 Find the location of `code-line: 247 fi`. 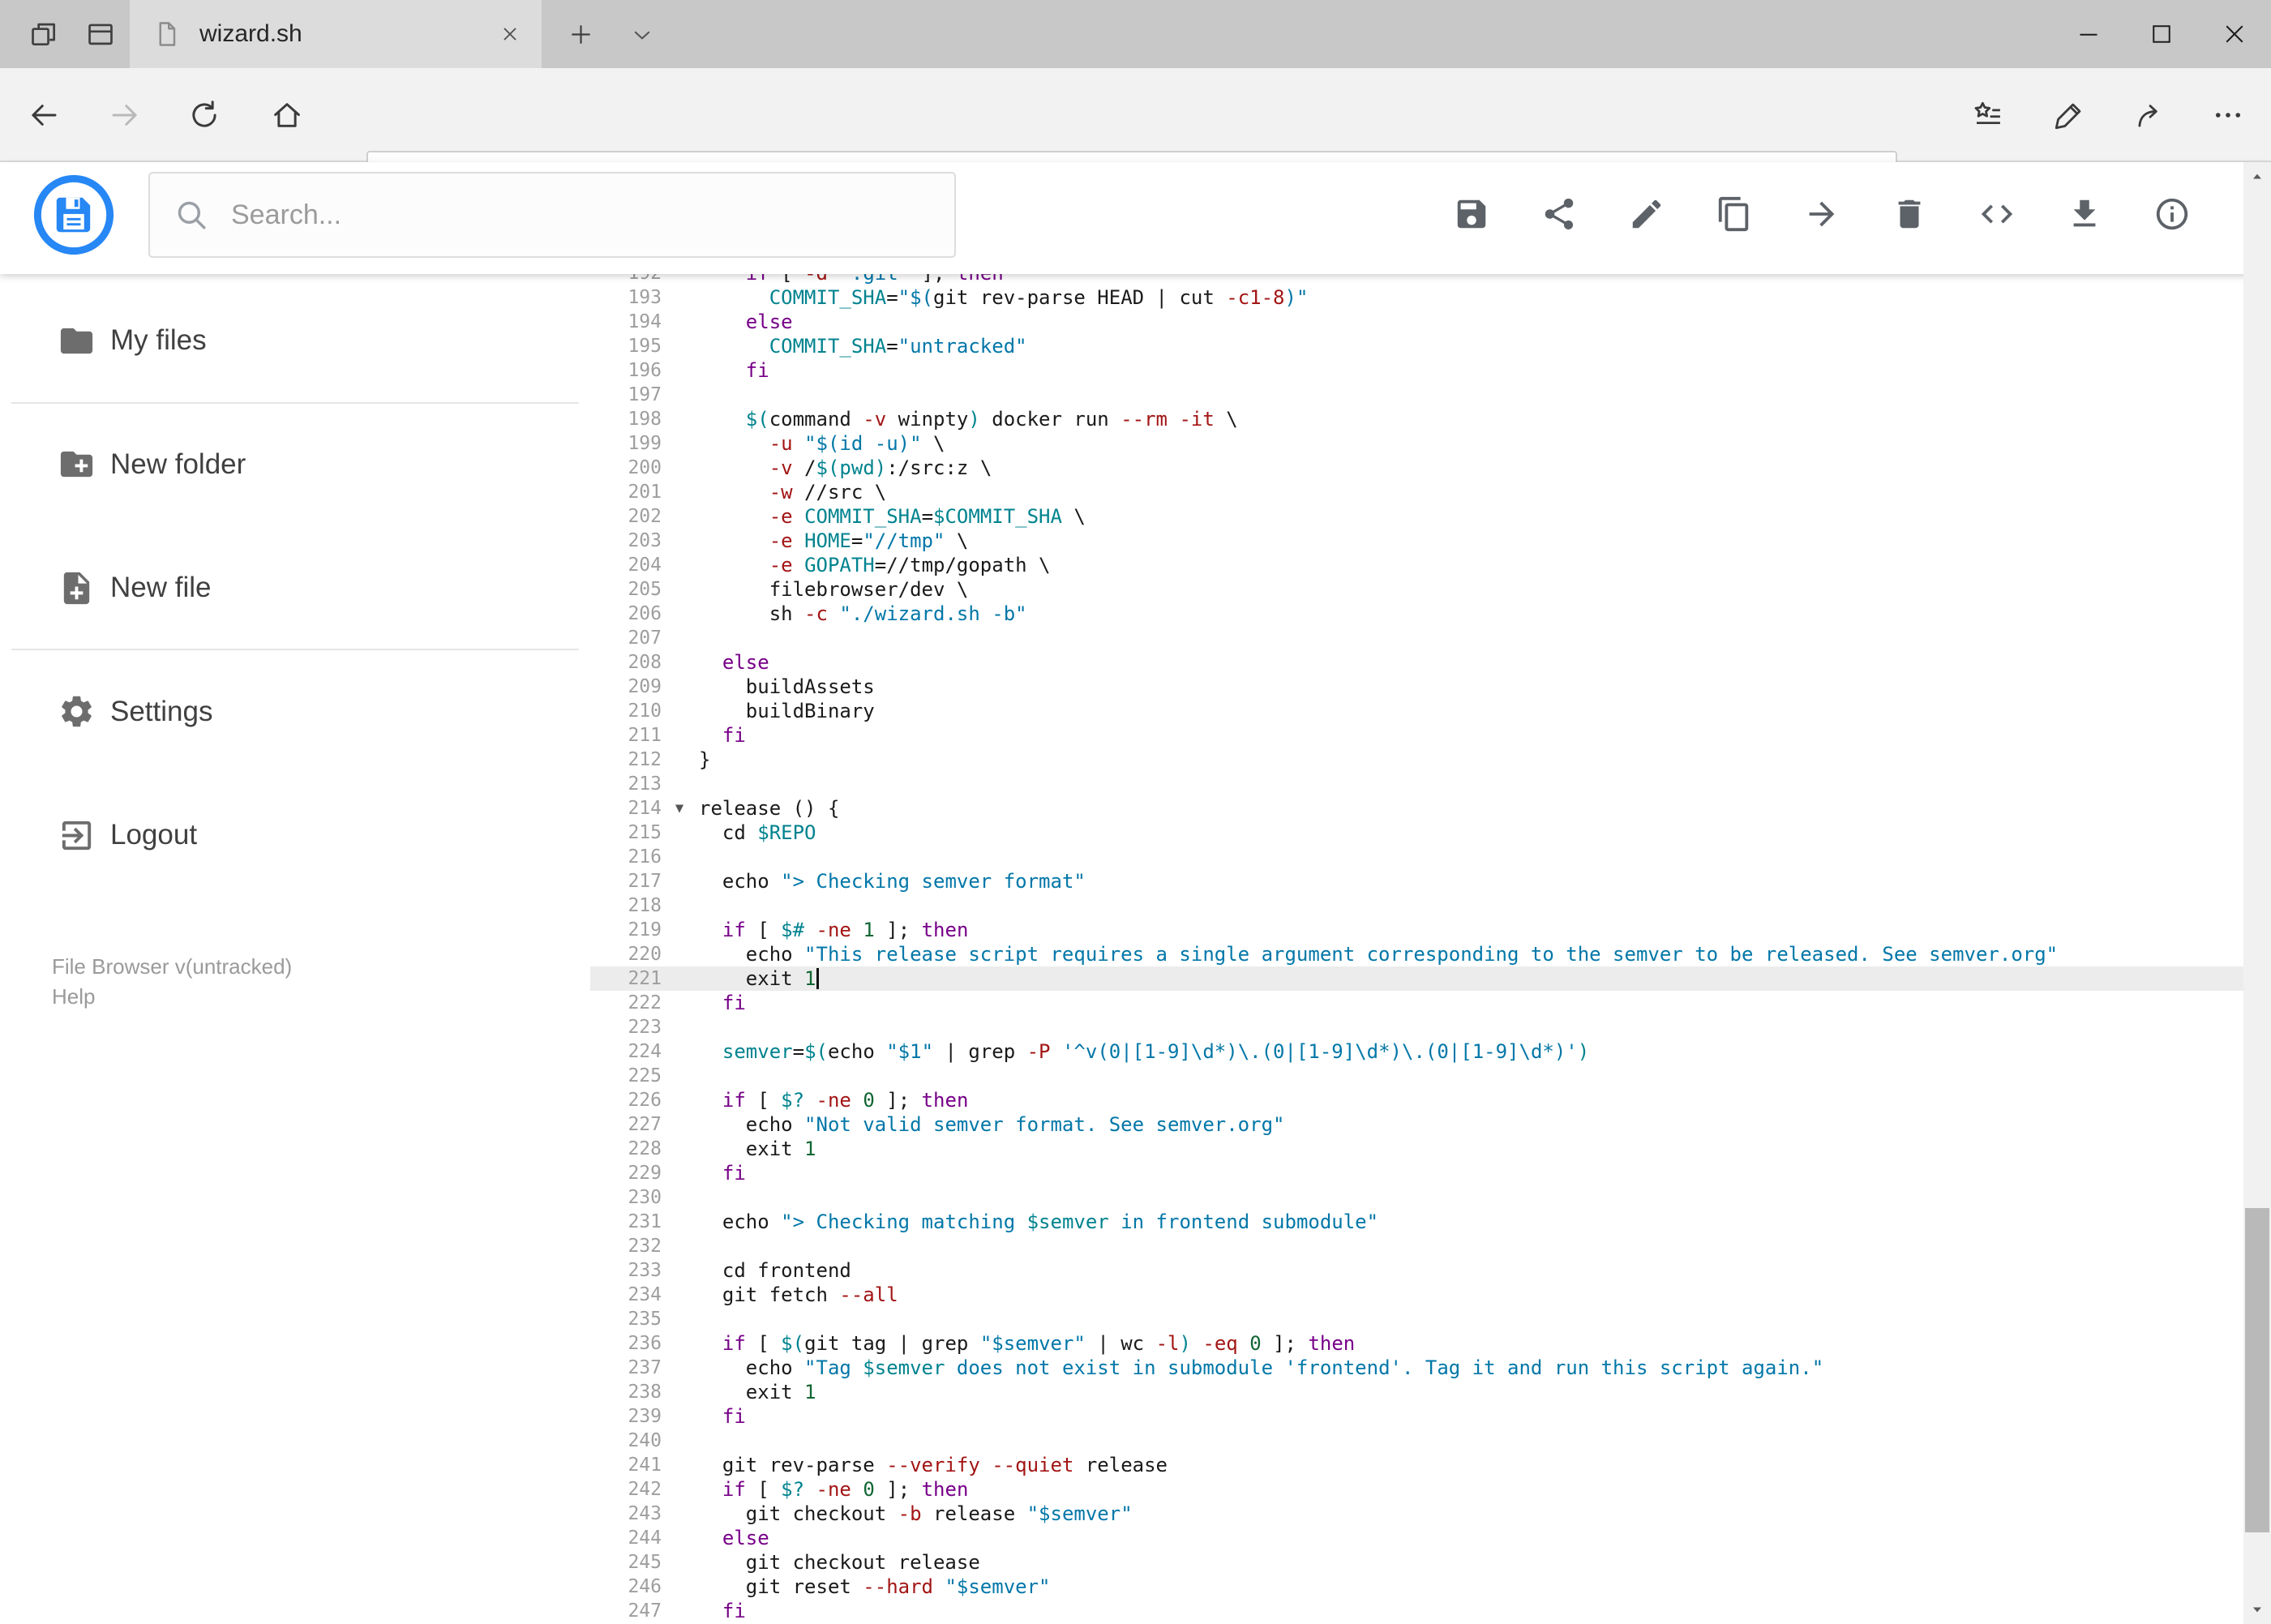

code-line: 247 fi is located at coordinates (1417, 1611).